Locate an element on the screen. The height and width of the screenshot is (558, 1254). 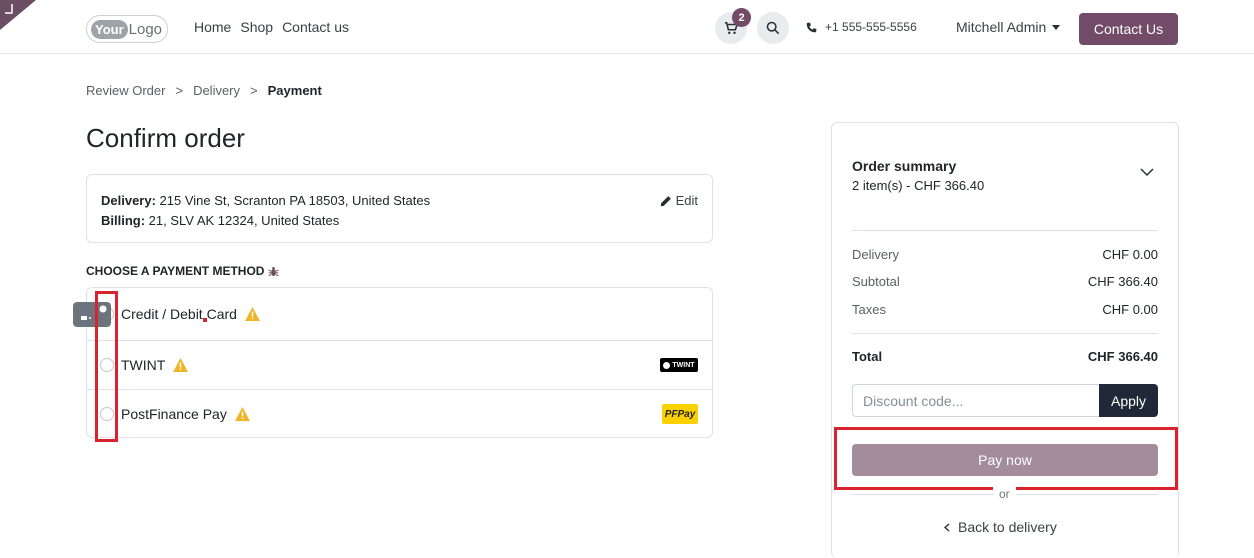
site-logo: Your Logo is located at coordinates (127, 29).